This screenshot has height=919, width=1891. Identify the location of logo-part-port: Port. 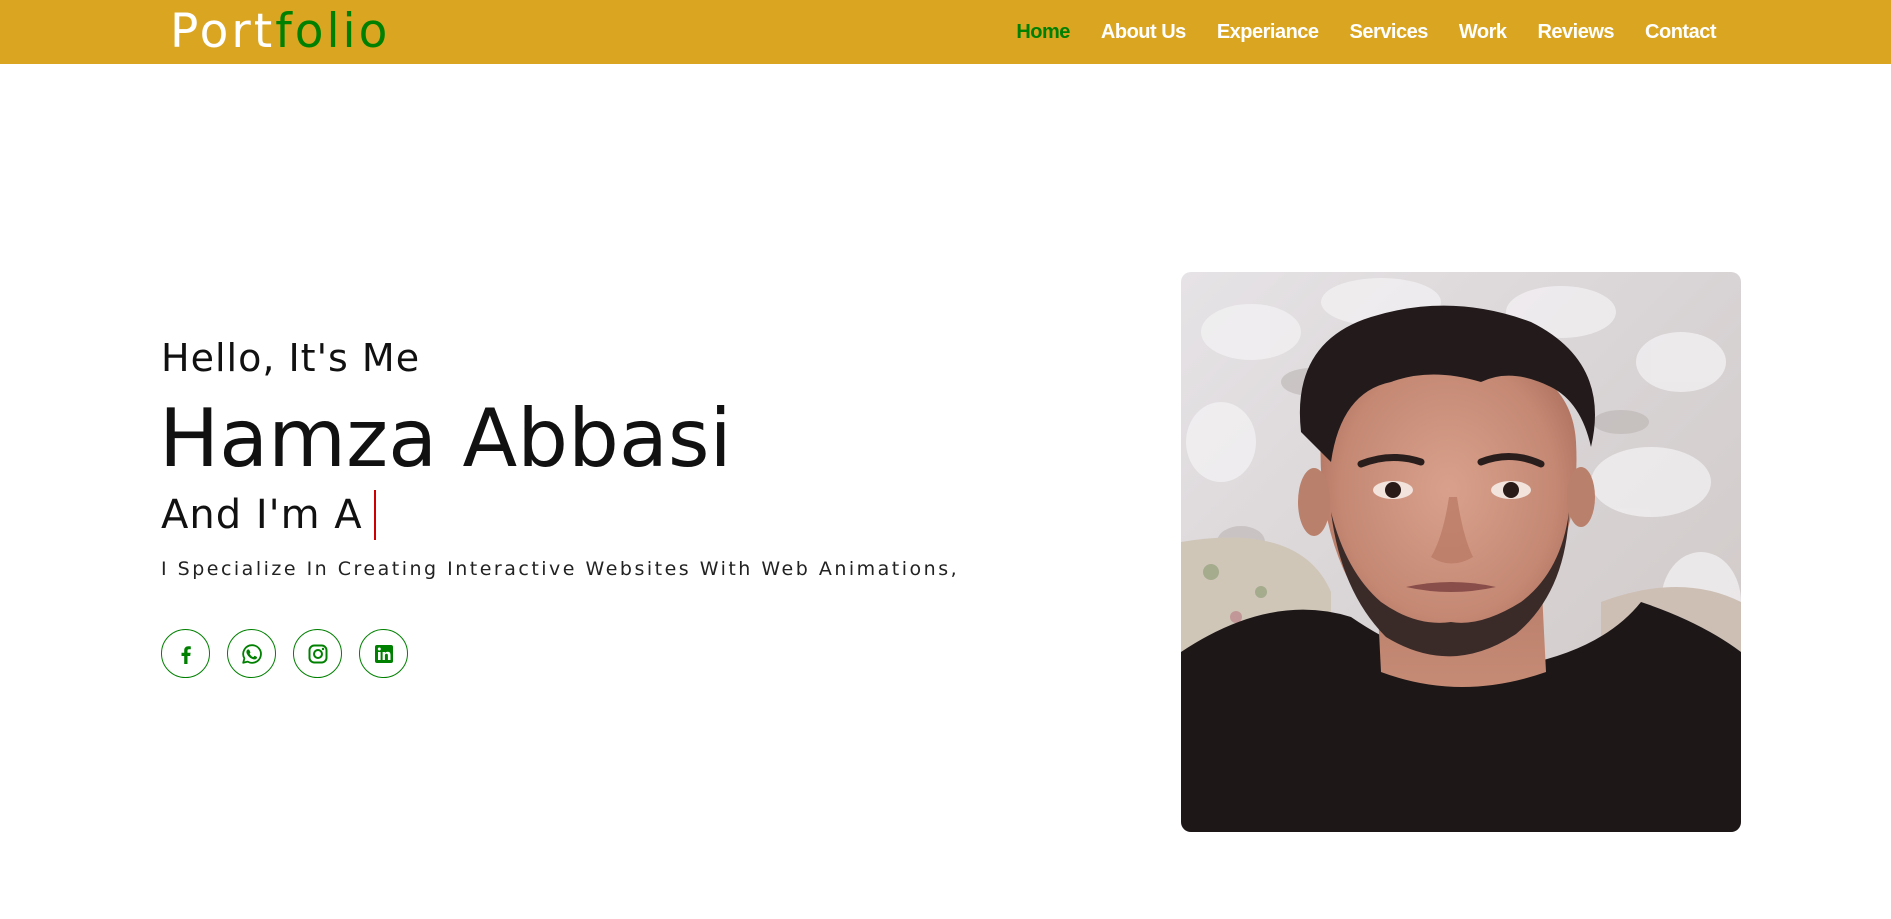
(223, 31).